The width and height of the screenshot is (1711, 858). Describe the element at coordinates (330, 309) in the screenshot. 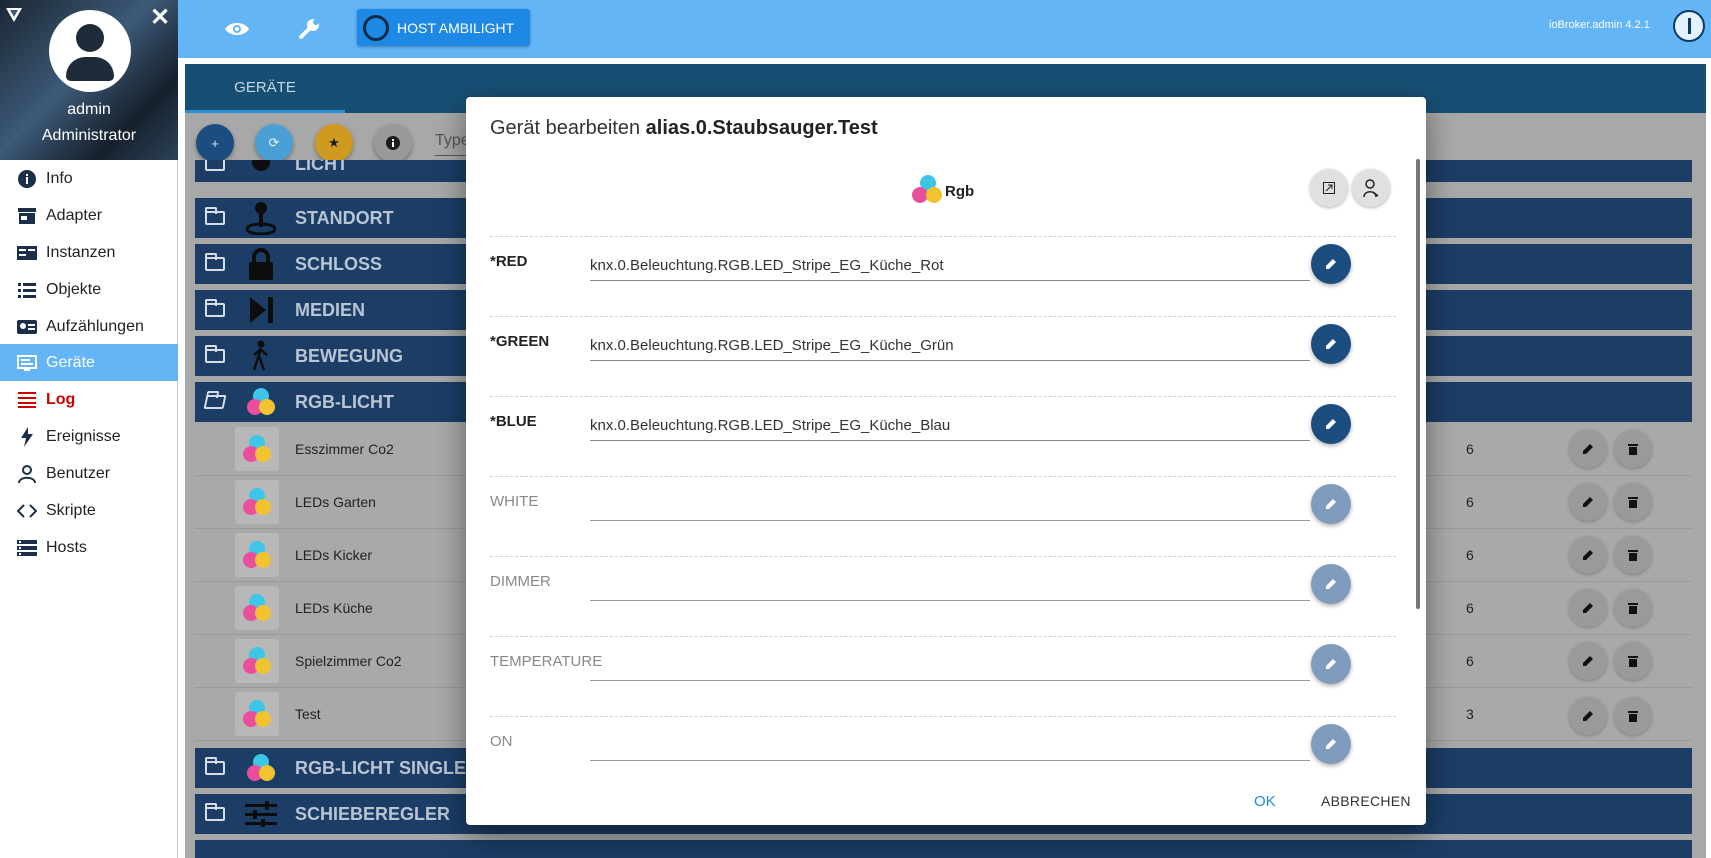

I see `category-label: MEDIEN` at that location.